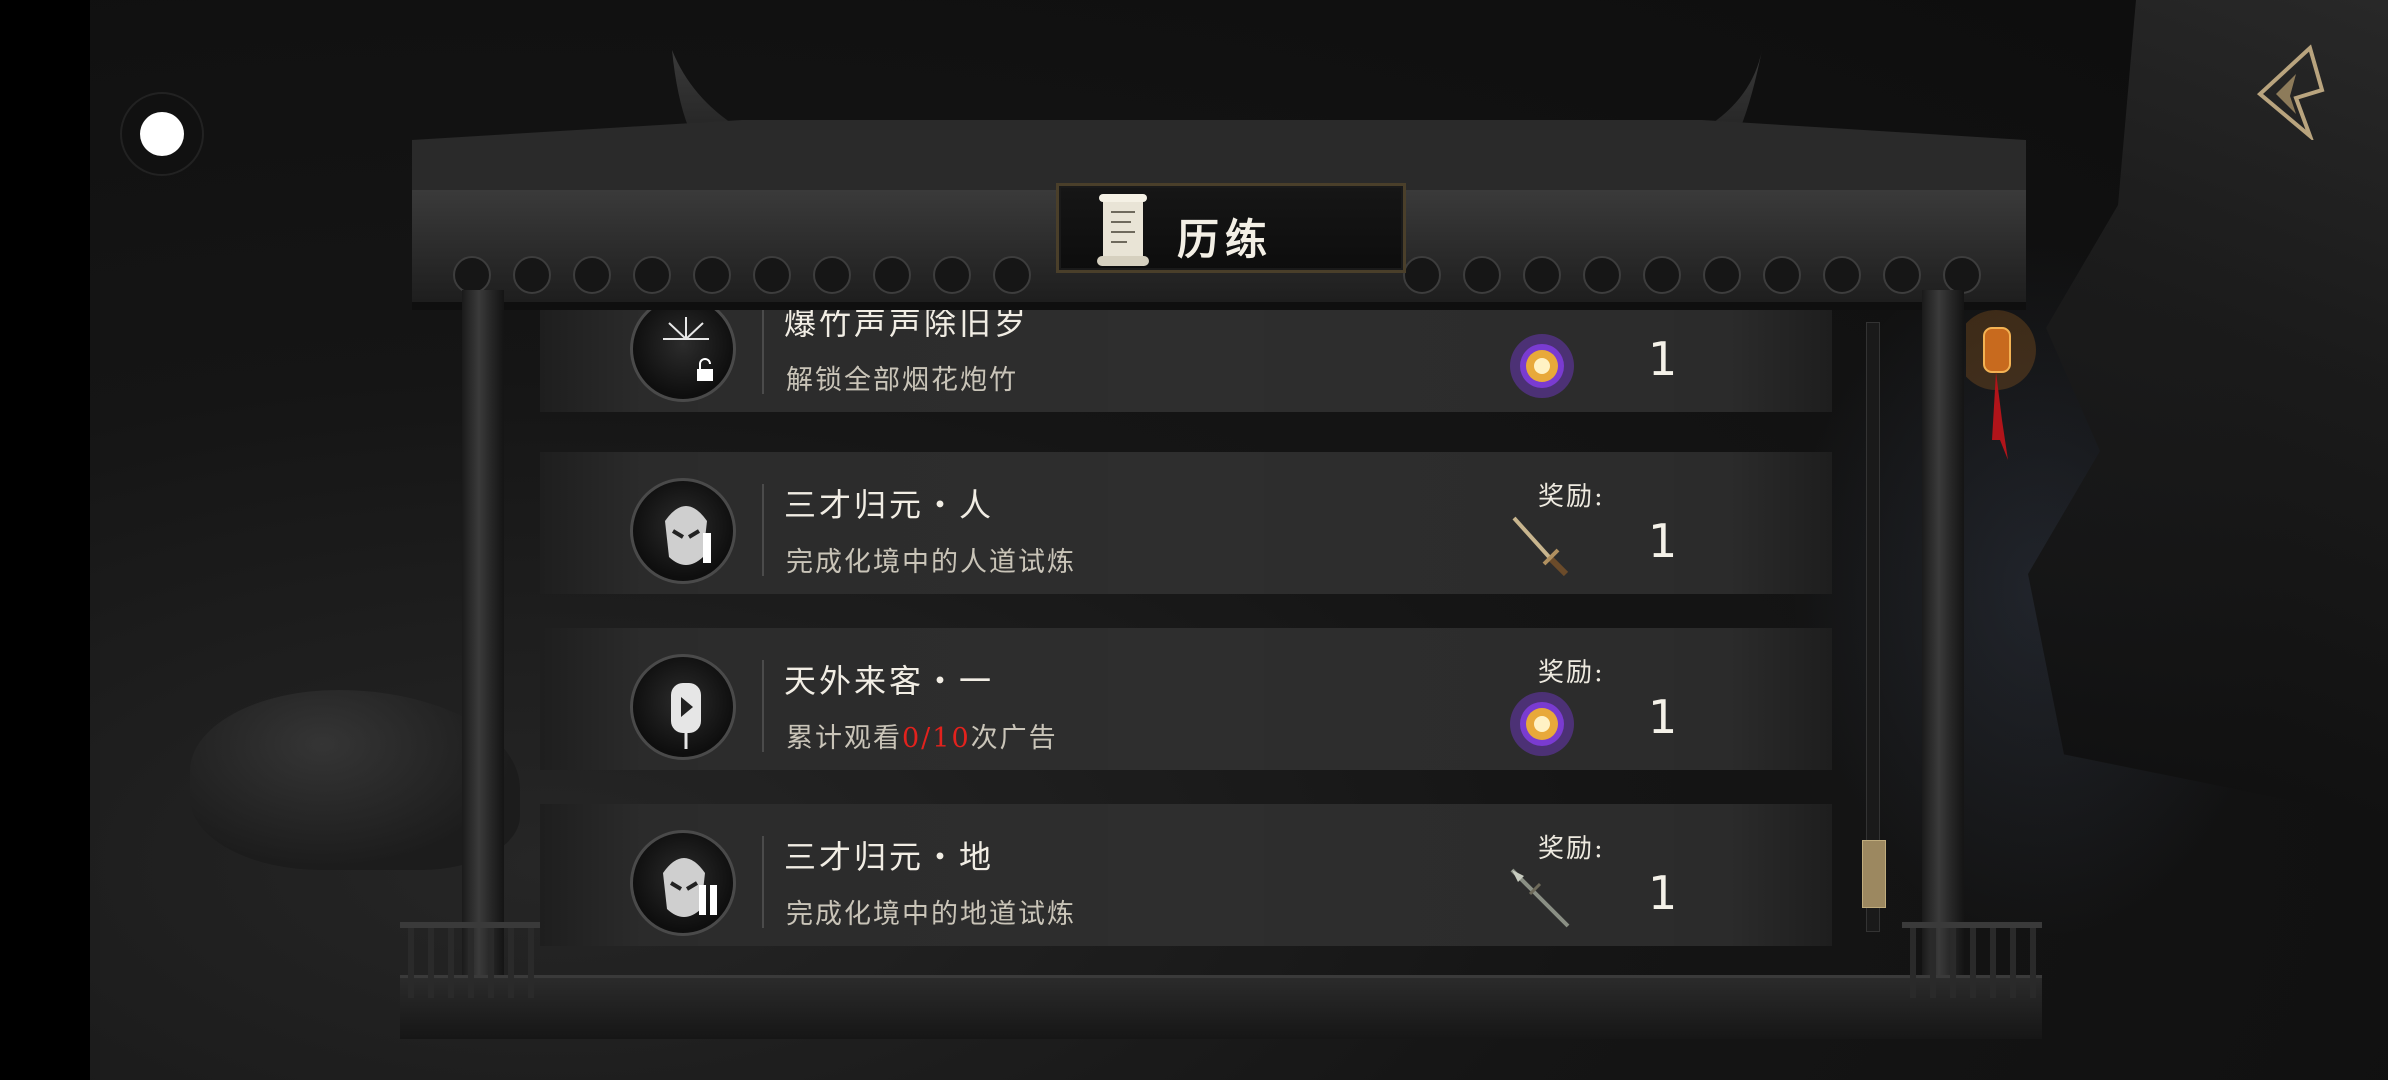 The width and height of the screenshot is (2388, 1080). What do you see at coordinates (1221, 1007) in the screenshot?
I see `pavilion-base` at bounding box center [1221, 1007].